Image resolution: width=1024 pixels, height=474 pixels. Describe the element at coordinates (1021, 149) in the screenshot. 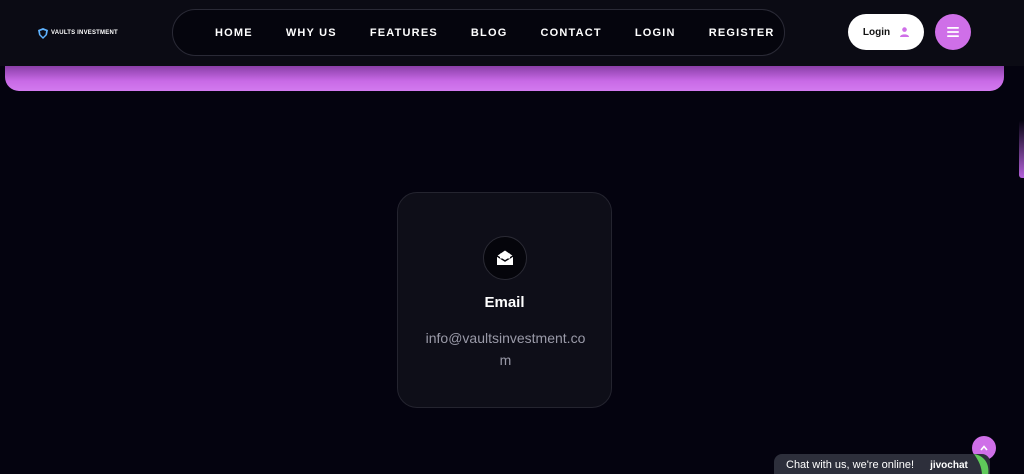

I see `scrollbar-thumb` at that location.